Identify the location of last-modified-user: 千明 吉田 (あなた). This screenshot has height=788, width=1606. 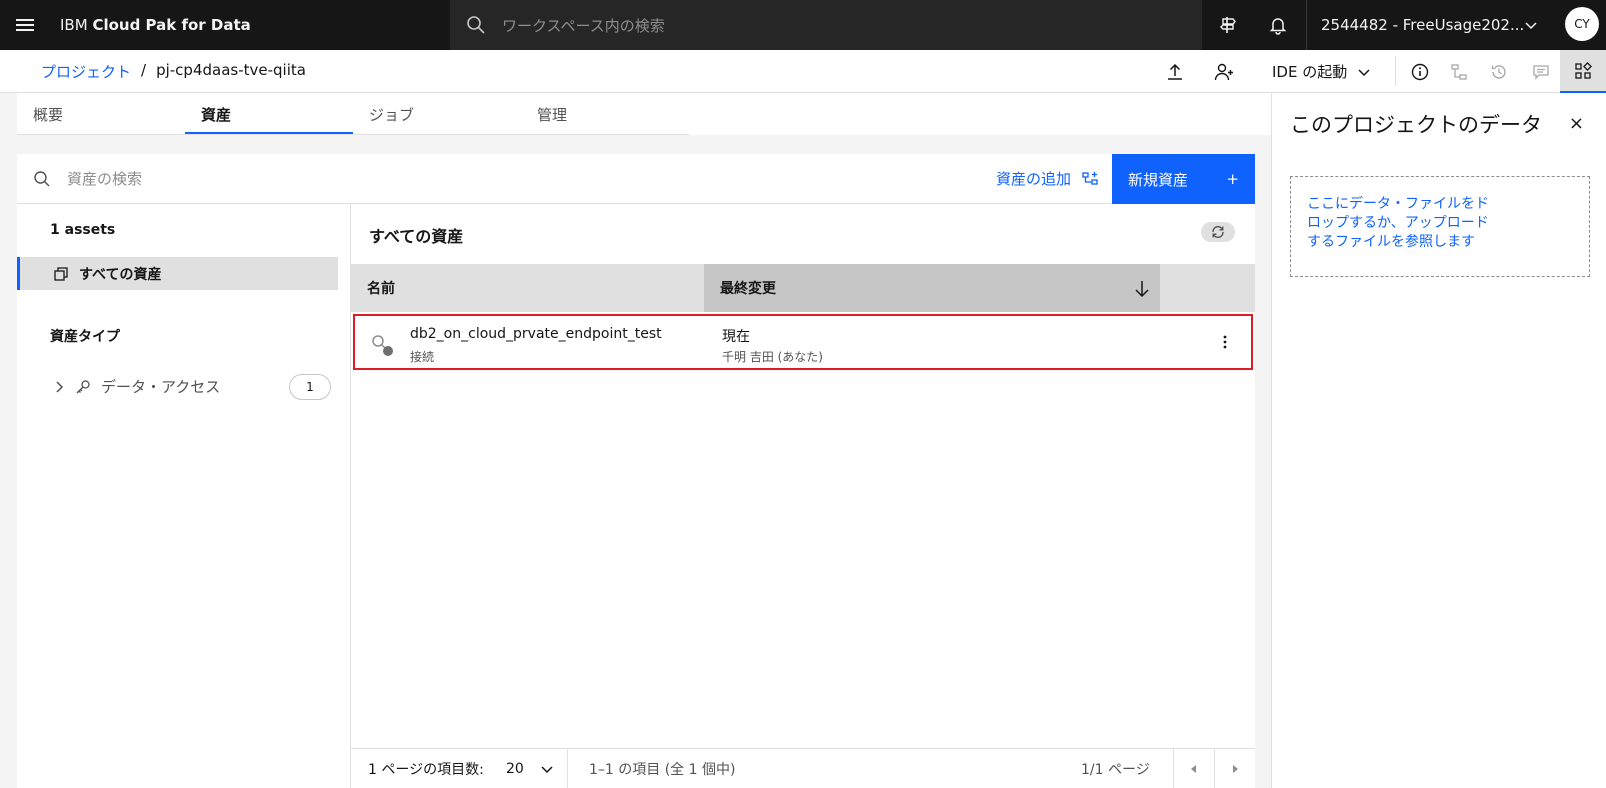
(772, 357).